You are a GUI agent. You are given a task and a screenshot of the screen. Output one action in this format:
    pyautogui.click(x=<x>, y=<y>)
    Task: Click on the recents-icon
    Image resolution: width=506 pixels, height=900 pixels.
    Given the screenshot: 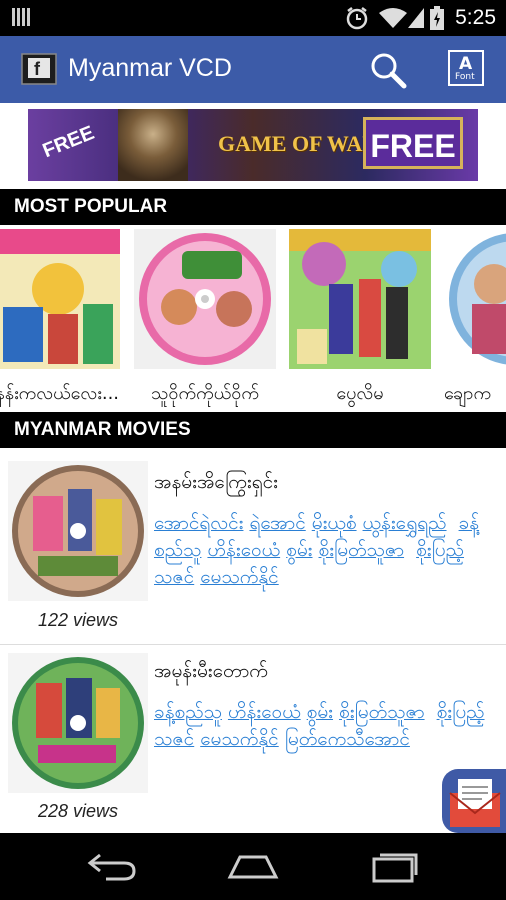 What is the action you would take?
    pyautogui.click(x=395, y=866)
    